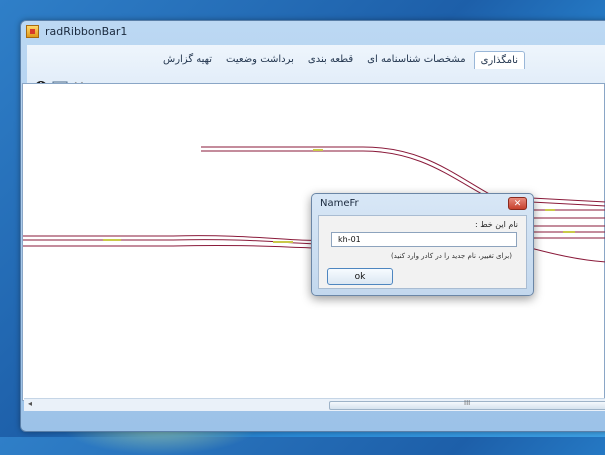 Image resolution: width=605 pixels, height=455 pixels. What do you see at coordinates (424, 239) in the screenshot?
I see `line-name-input` at bounding box center [424, 239].